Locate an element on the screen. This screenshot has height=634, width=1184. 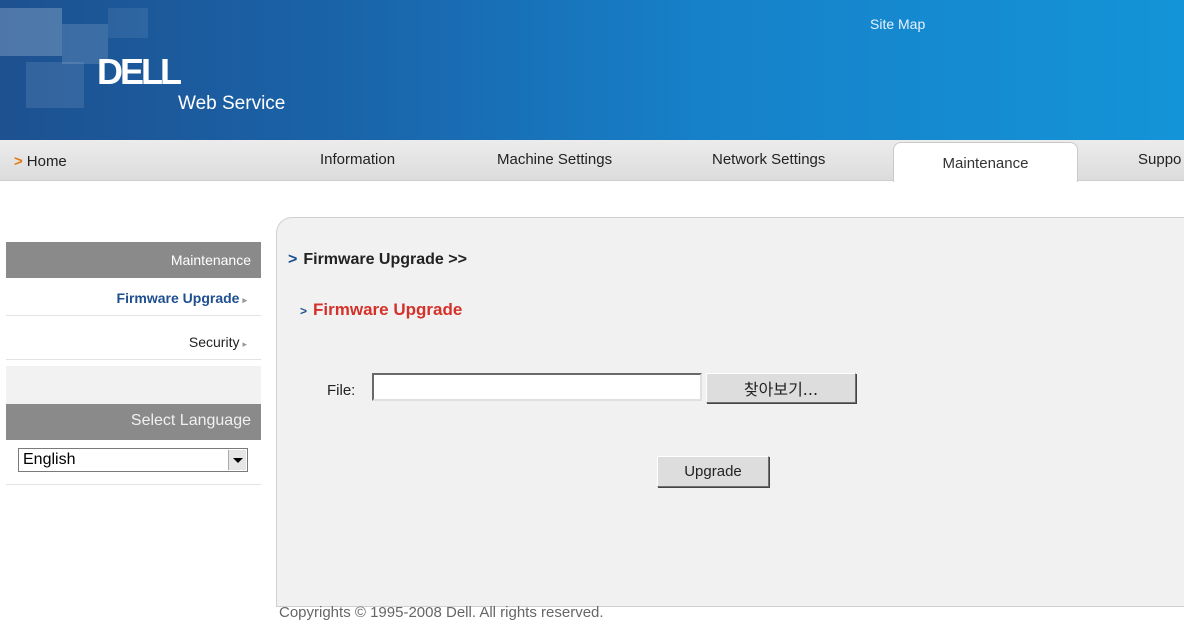
upgrade-button: Upgrade is located at coordinates (713, 471).